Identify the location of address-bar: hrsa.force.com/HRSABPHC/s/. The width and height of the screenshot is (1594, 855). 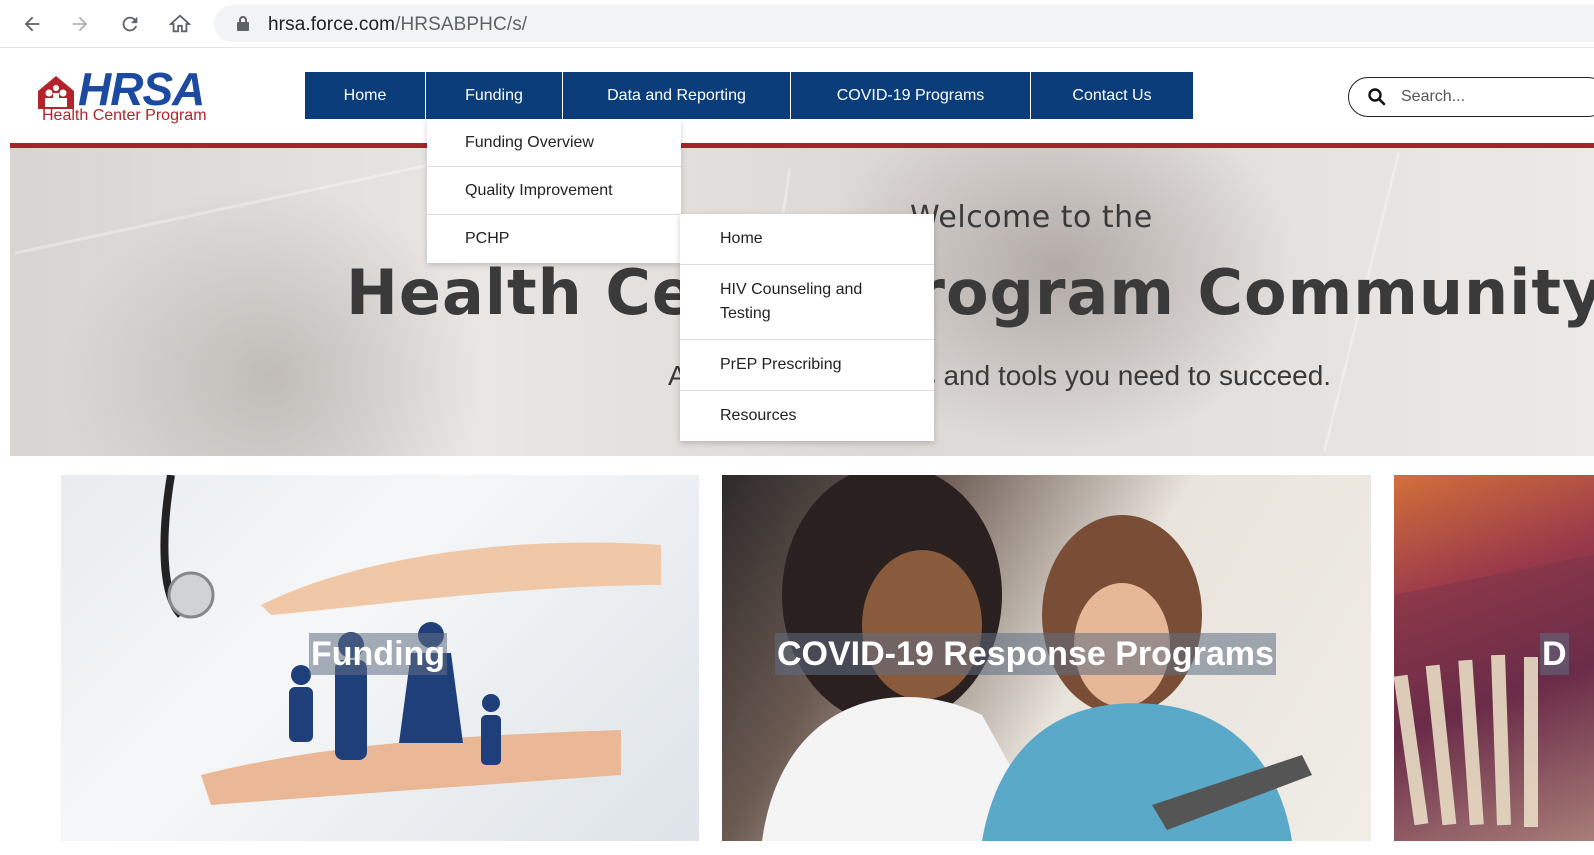
(904, 23).